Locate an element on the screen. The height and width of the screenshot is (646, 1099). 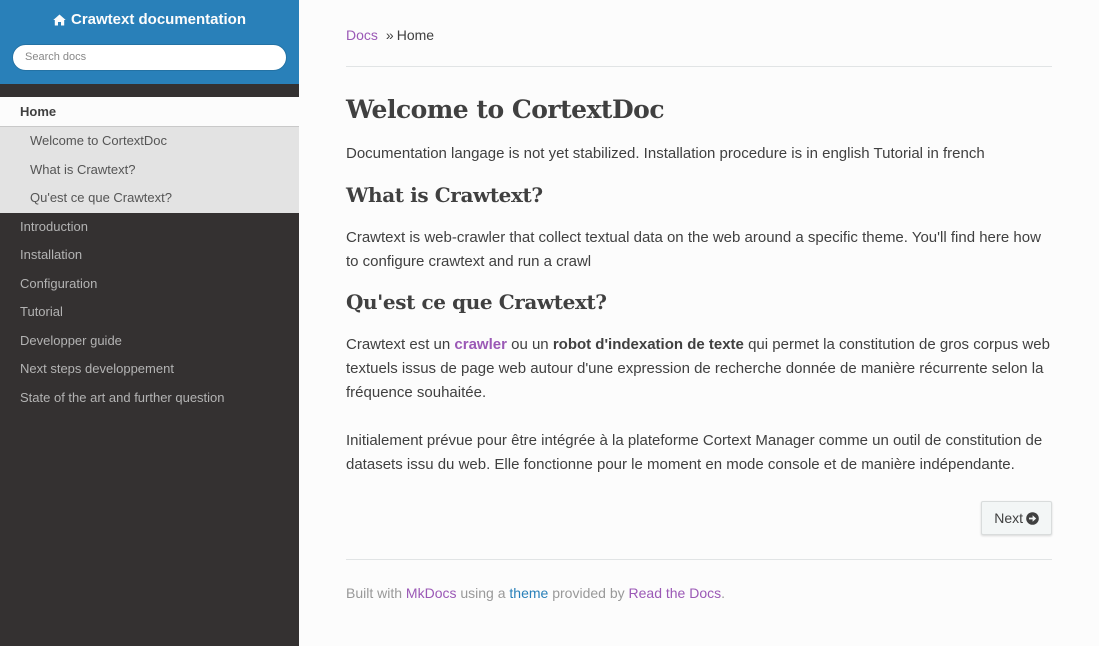
top-divider is located at coordinates (699, 66).